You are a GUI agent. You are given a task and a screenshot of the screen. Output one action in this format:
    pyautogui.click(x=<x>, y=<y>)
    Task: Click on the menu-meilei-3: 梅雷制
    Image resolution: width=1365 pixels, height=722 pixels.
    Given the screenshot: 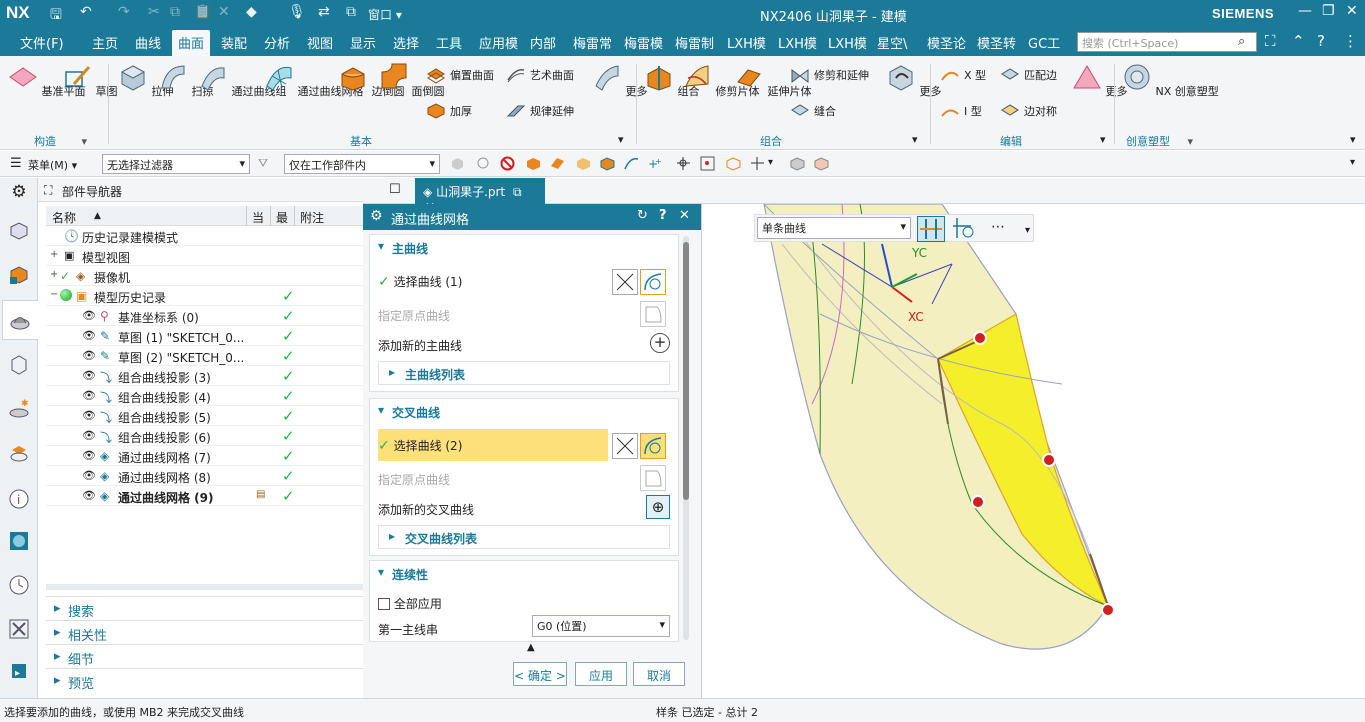 What is the action you would take?
    pyautogui.click(x=694, y=42)
    